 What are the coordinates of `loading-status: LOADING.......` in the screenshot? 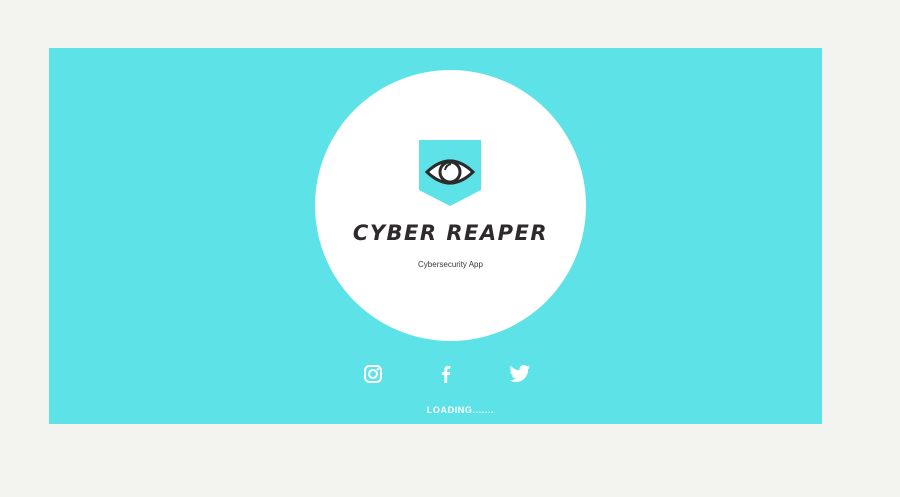 It's located at (460, 410).